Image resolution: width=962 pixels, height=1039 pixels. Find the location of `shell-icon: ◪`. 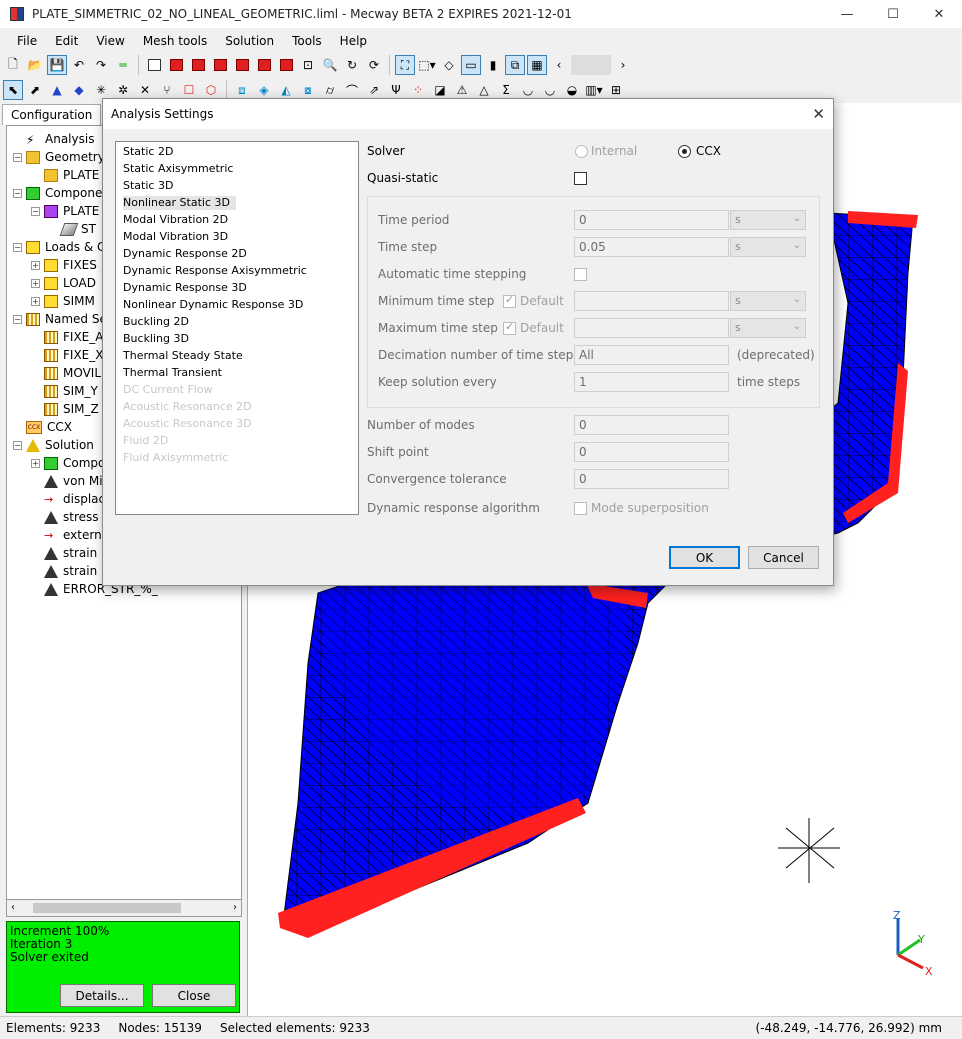

shell-icon: ◪ is located at coordinates (440, 90).